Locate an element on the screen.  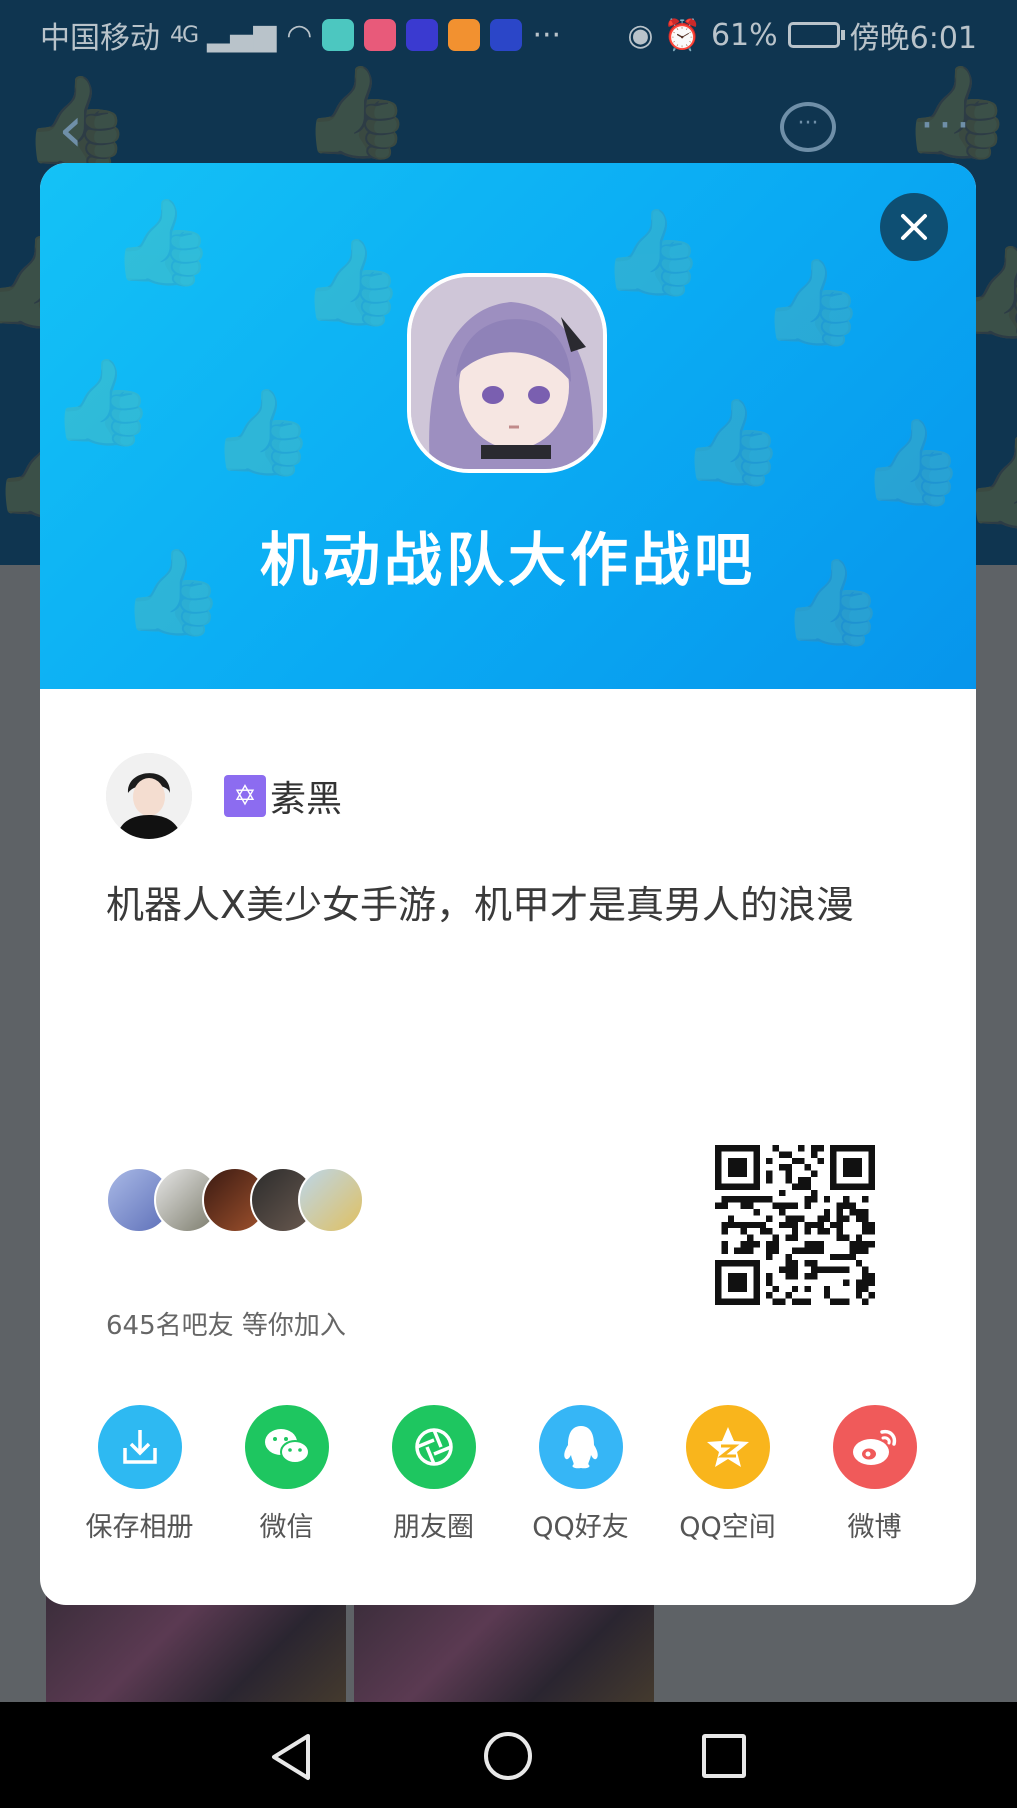
close-button is located at coordinates (914, 227).